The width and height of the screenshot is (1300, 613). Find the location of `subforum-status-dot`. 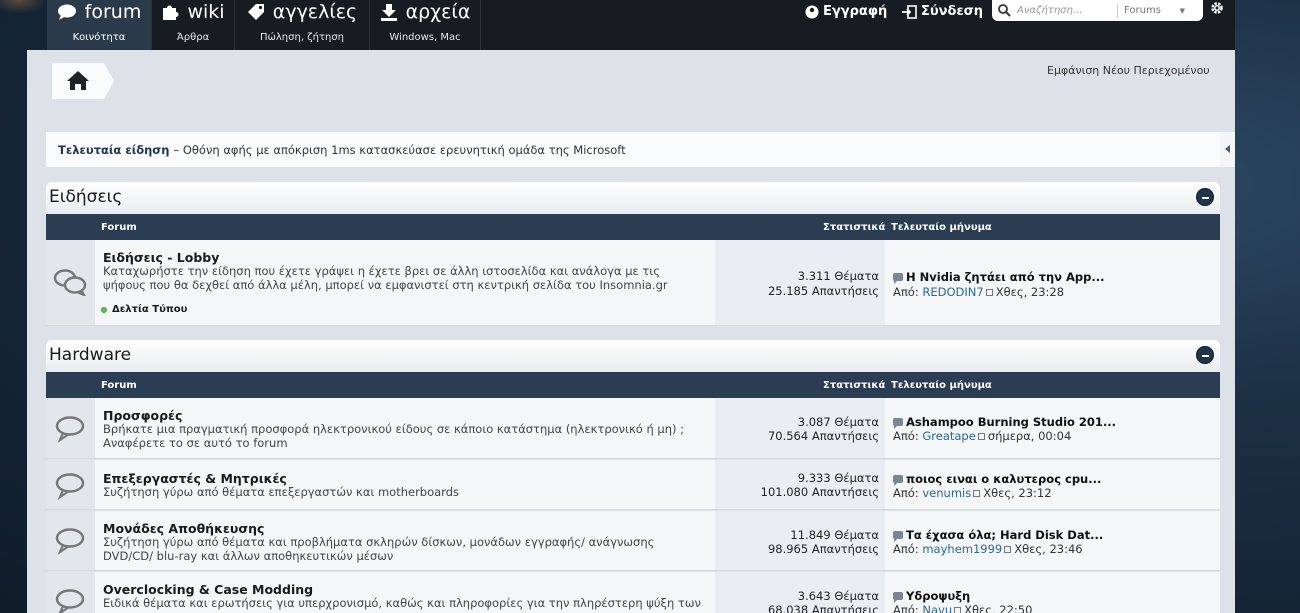

subforum-status-dot is located at coordinates (104, 309).